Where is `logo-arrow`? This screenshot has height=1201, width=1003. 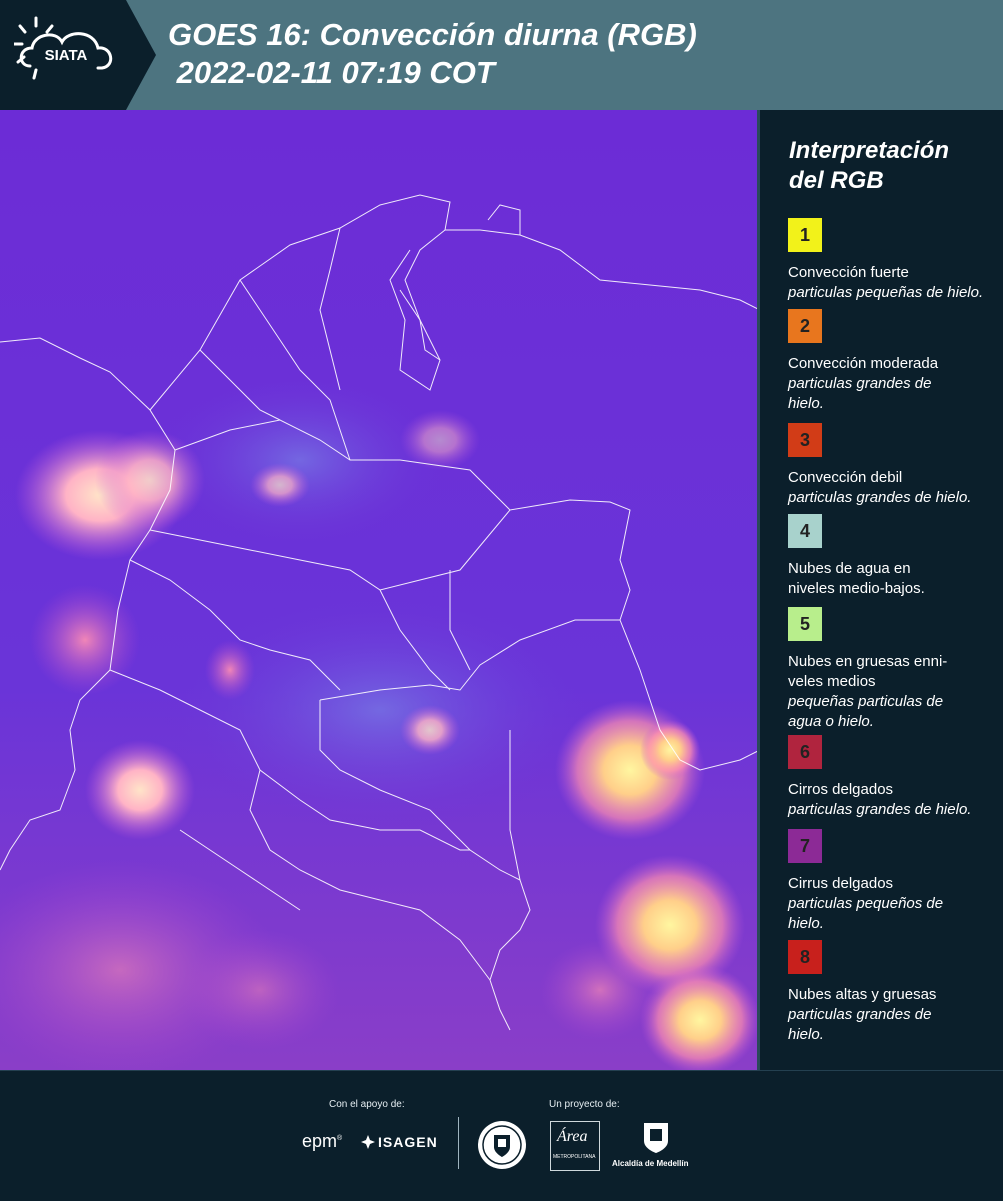
logo-arrow is located at coordinates (141, 55).